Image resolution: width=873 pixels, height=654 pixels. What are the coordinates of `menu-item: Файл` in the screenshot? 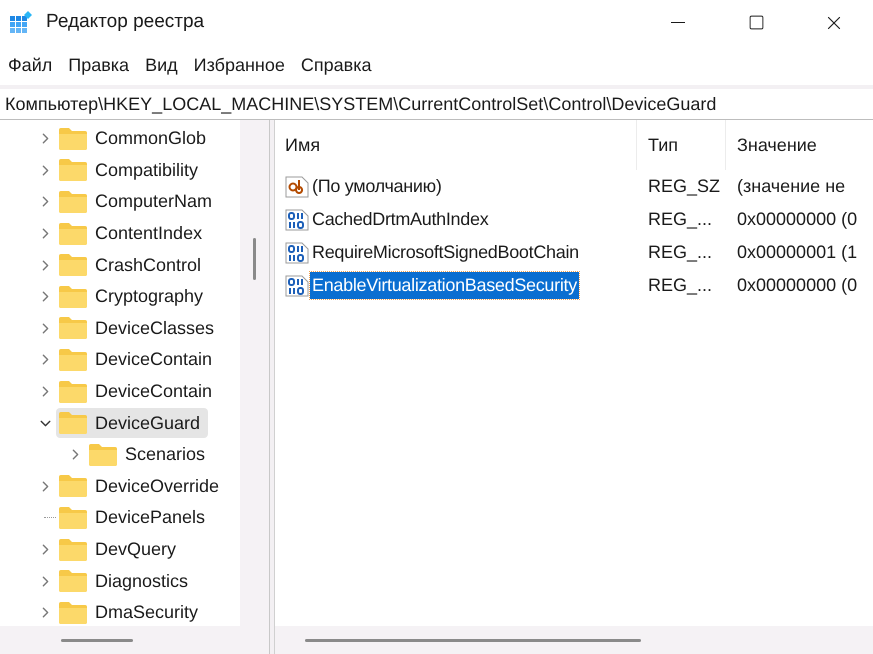 It's located at (30, 65).